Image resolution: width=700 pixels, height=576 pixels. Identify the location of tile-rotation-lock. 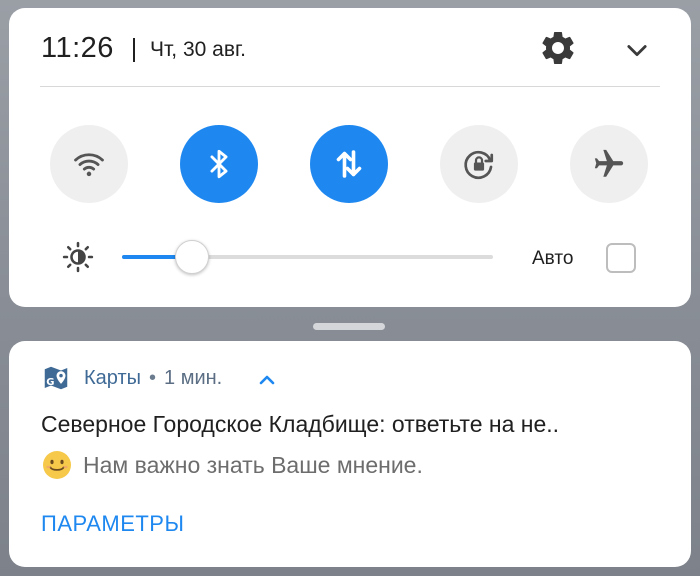
(479, 164).